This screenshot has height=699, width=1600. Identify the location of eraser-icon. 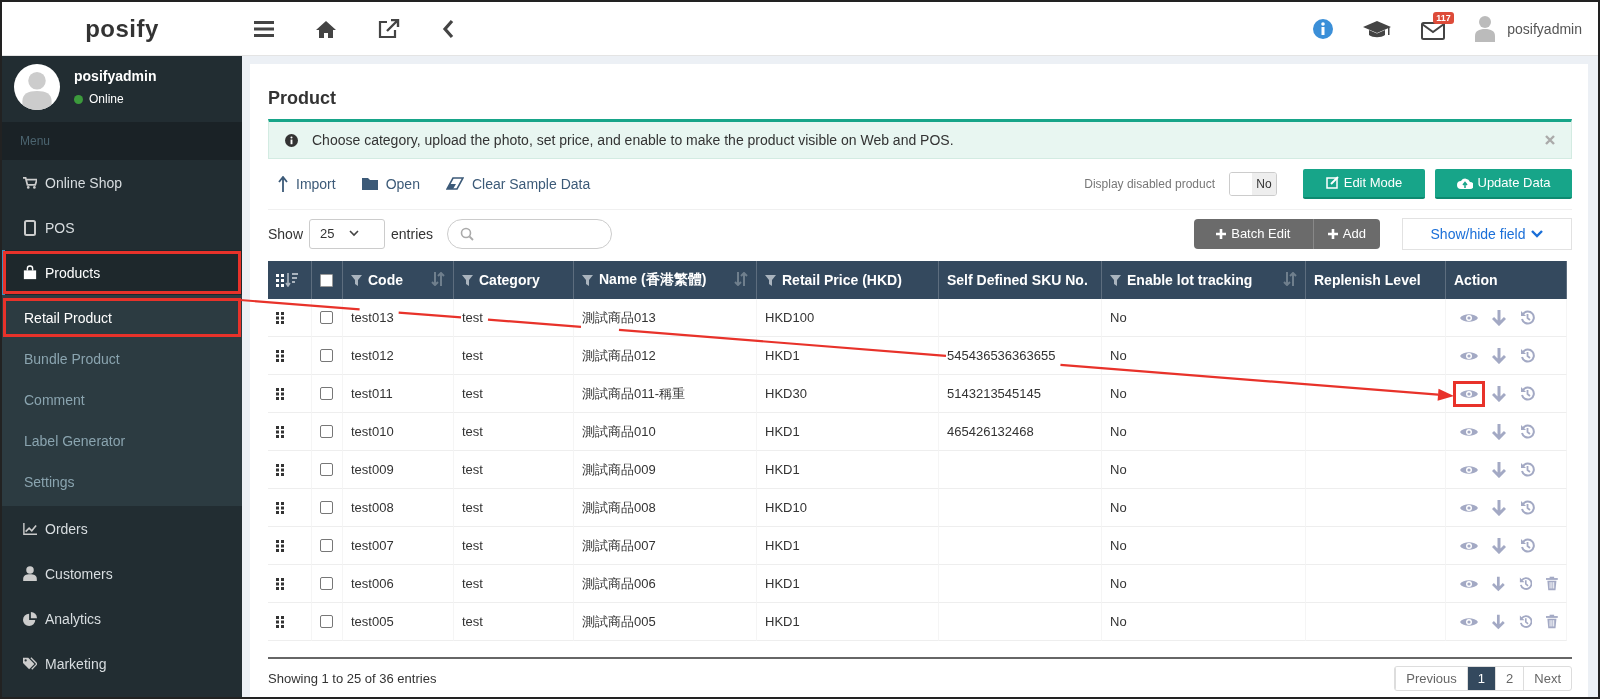
(454, 184).